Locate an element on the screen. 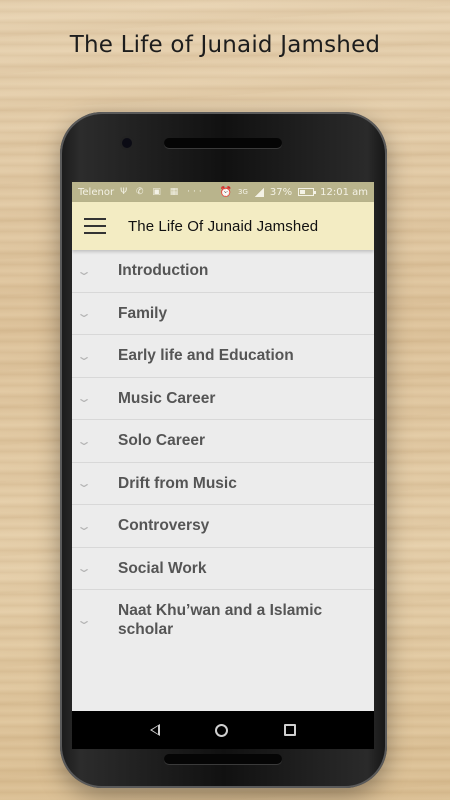 The height and width of the screenshot is (800, 450). list-item-naat-khuwan: ⌄ Naat Khu’wan and a Islamic scholar is located at coordinates (223, 620).